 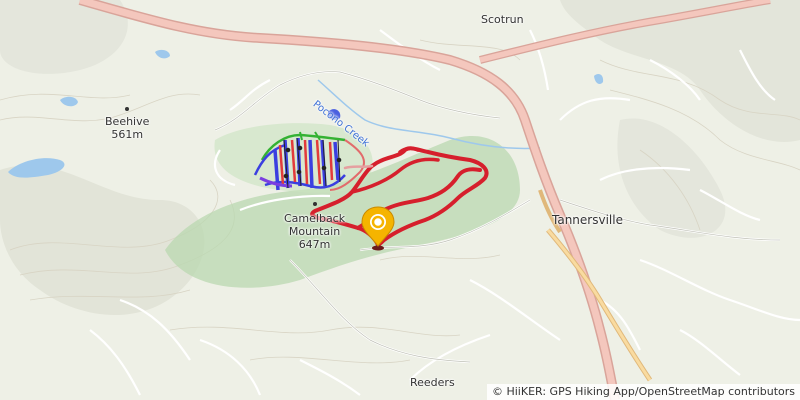 I want to click on attribution-osm-link: OpenStreetMap contributors, so click(x=717, y=391).